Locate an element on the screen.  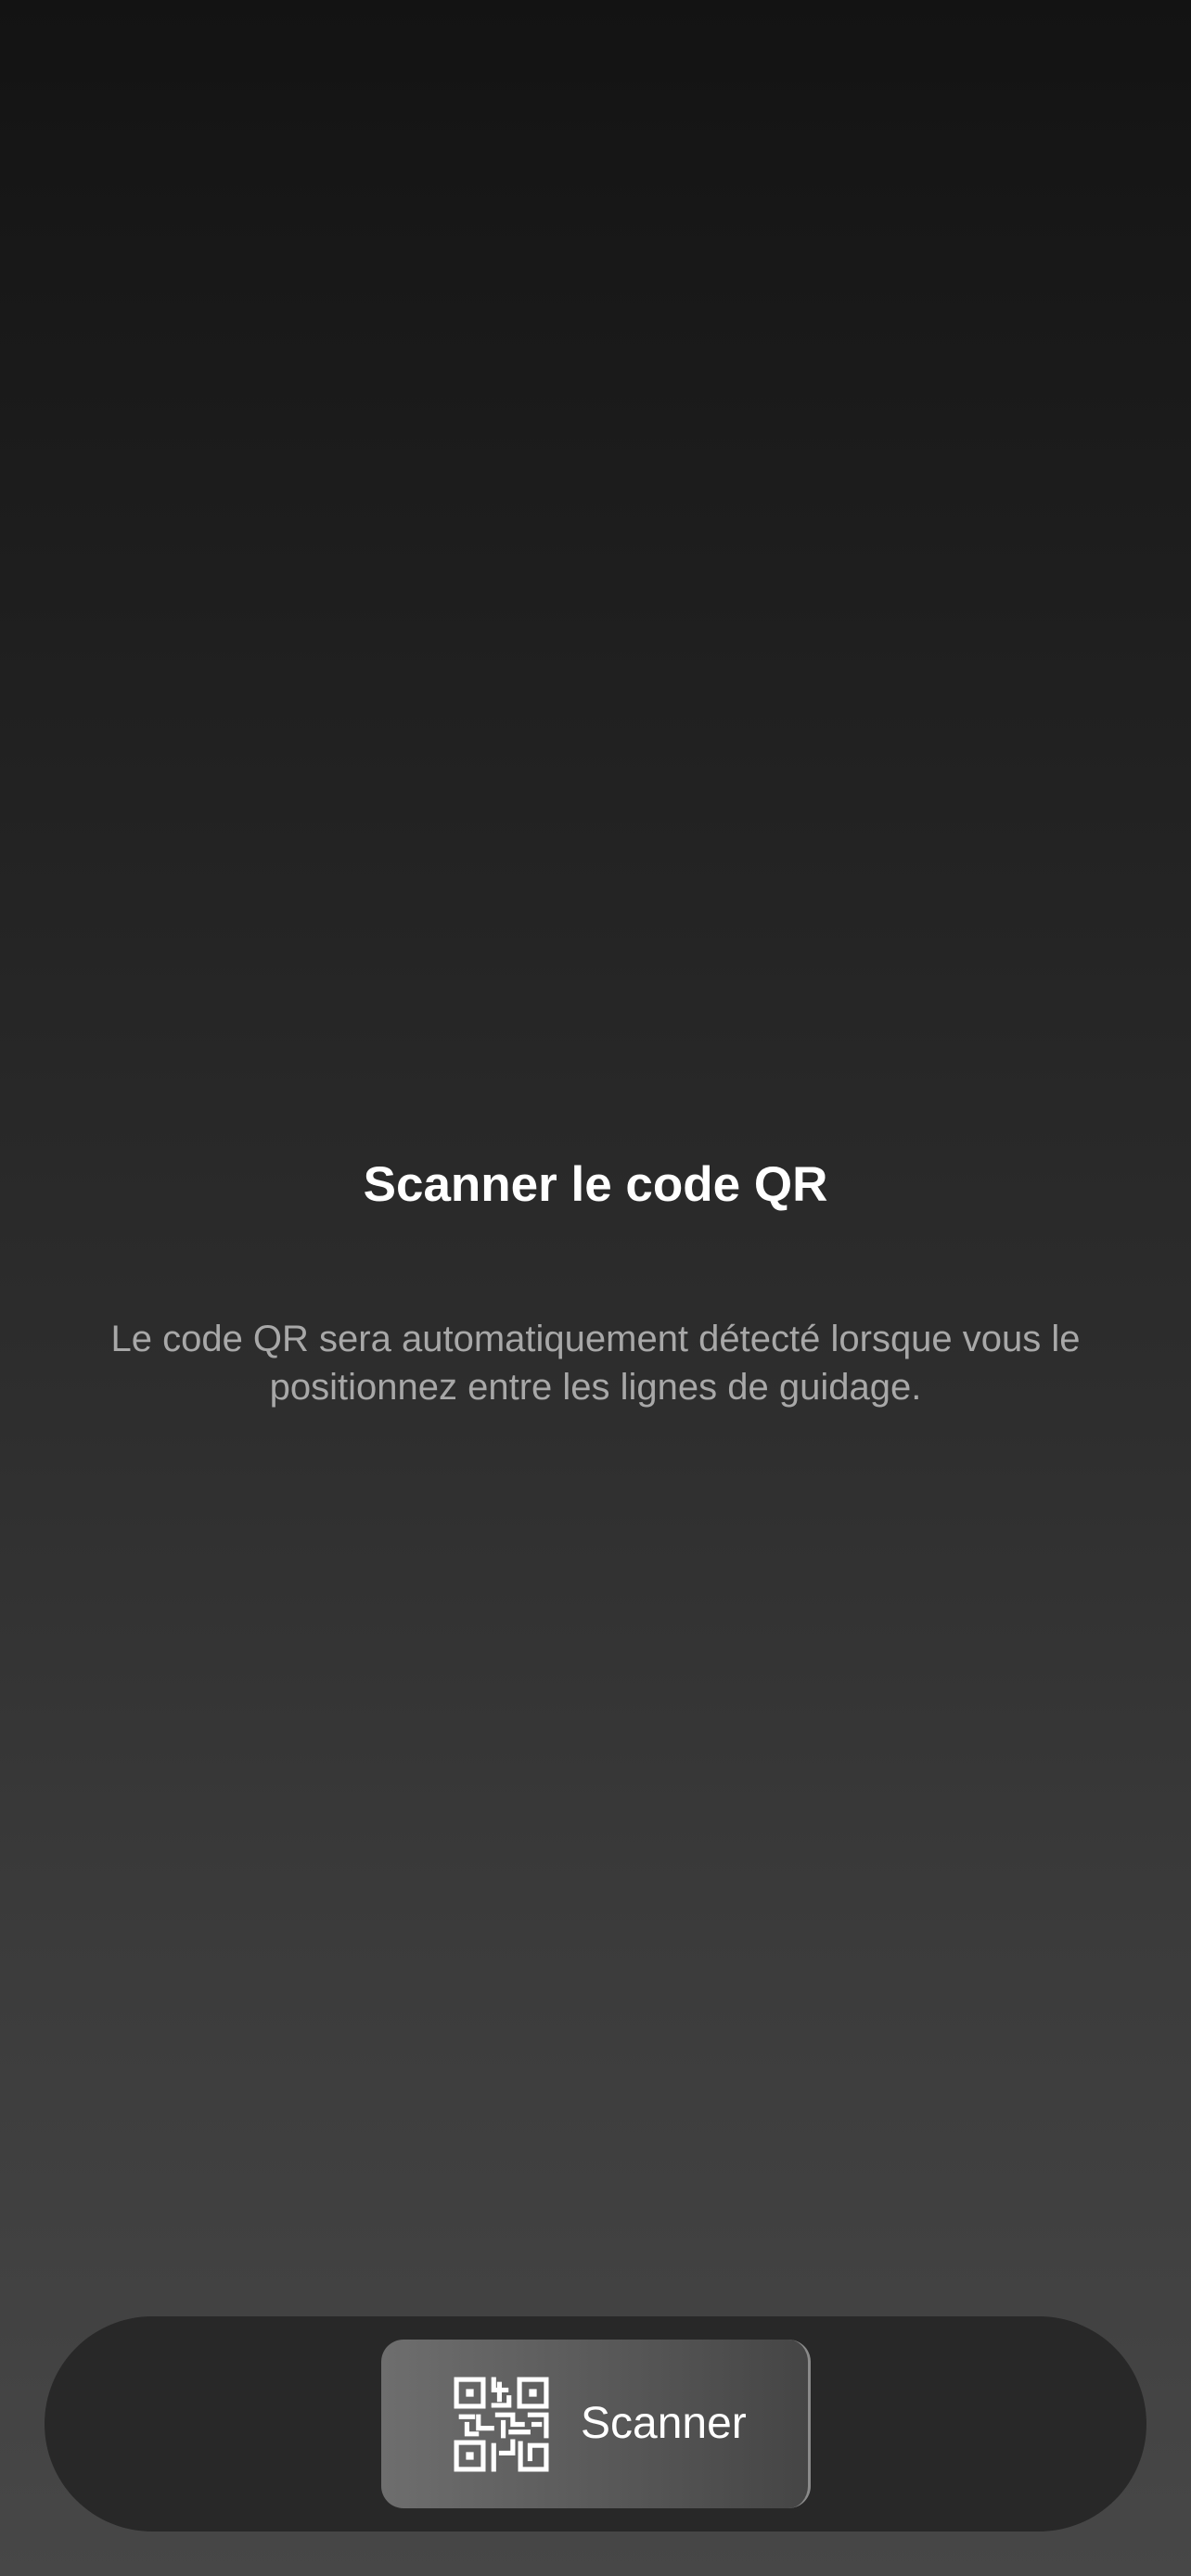
page-title: Scanner le code QR is located at coordinates (595, 1184).